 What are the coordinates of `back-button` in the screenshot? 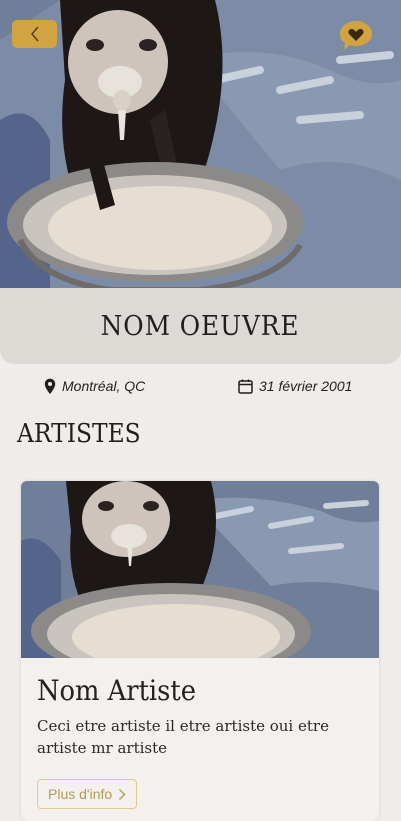 It's located at (34, 34).